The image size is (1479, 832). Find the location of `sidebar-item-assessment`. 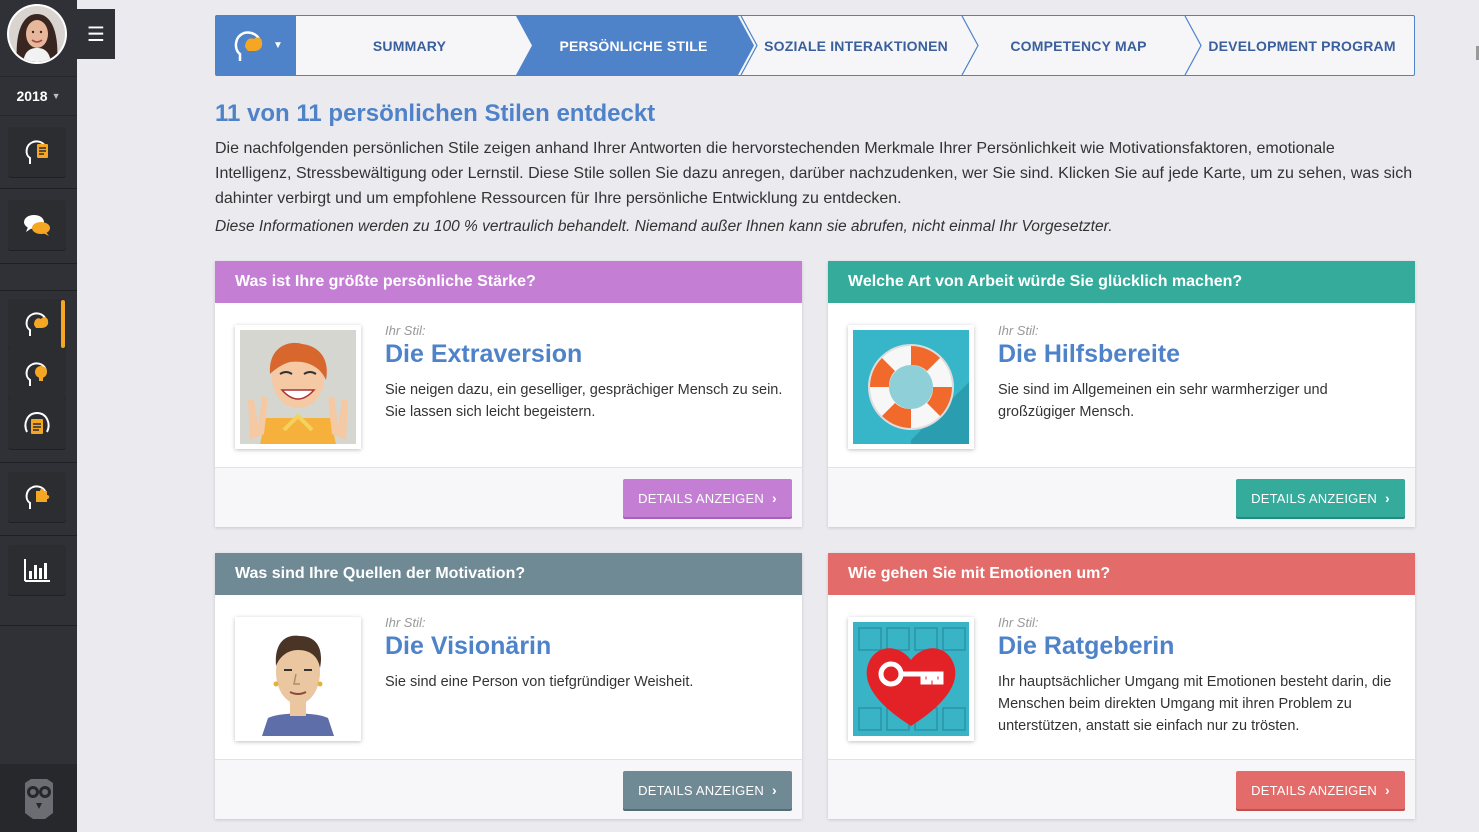

sidebar-item-assessment is located at coordinates (37, 424).